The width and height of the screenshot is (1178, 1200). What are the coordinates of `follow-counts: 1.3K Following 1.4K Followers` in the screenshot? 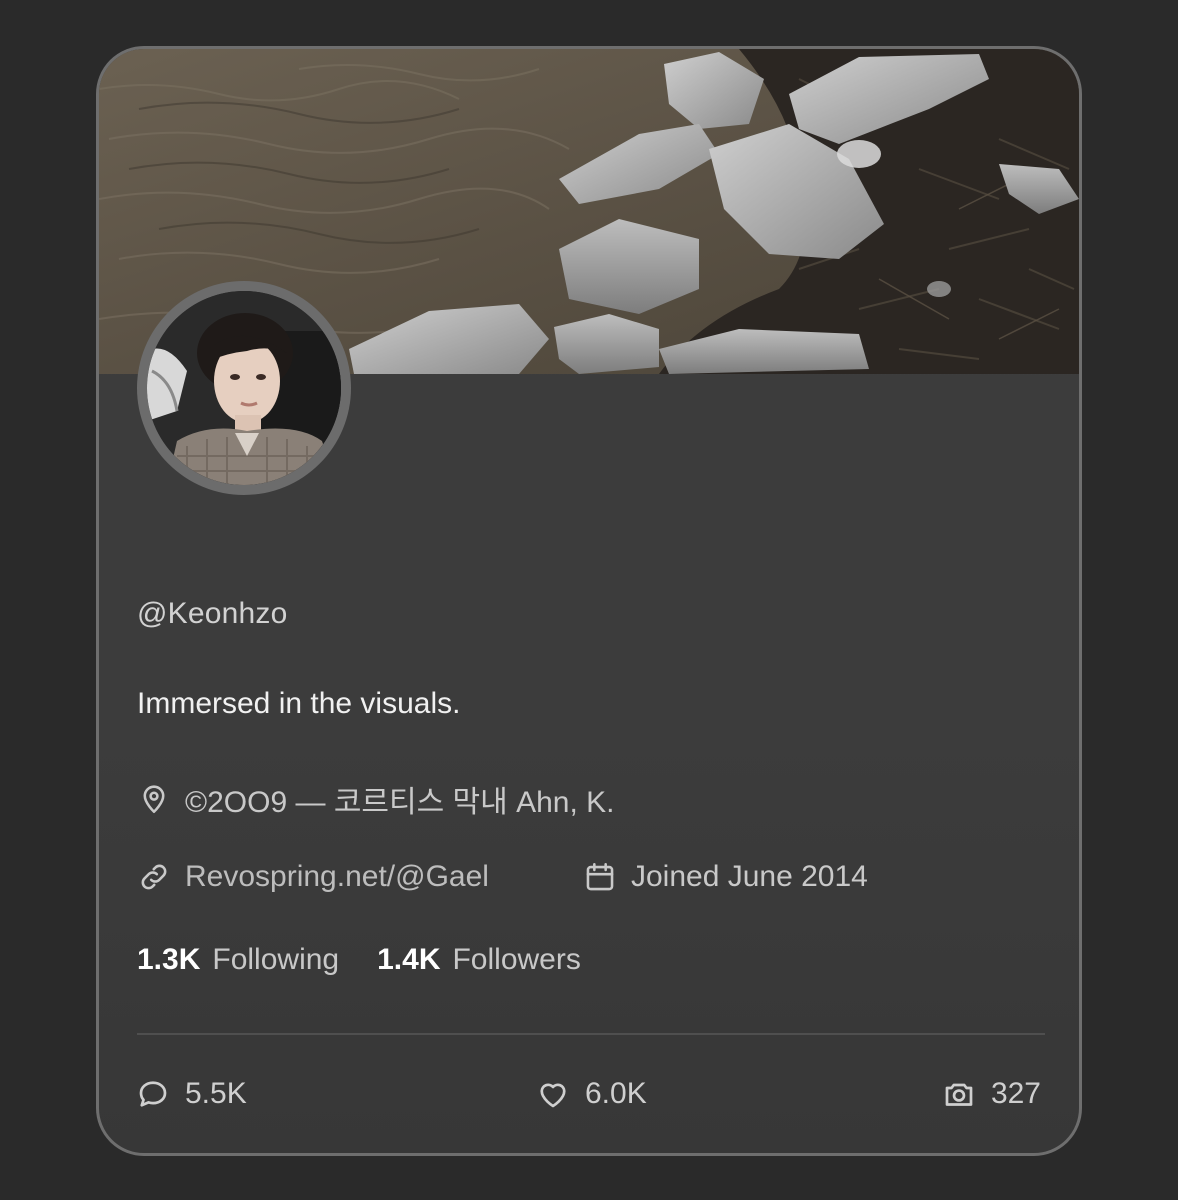 It's located at (359, 960).